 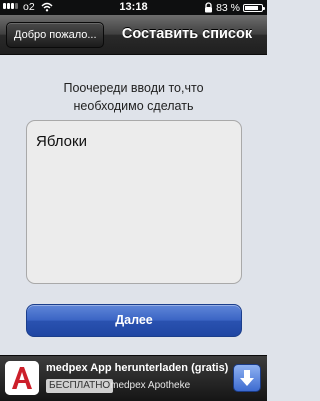 I want to click on navigation-bar: Добро пожало... Составить список, so click(x=133, y=35).